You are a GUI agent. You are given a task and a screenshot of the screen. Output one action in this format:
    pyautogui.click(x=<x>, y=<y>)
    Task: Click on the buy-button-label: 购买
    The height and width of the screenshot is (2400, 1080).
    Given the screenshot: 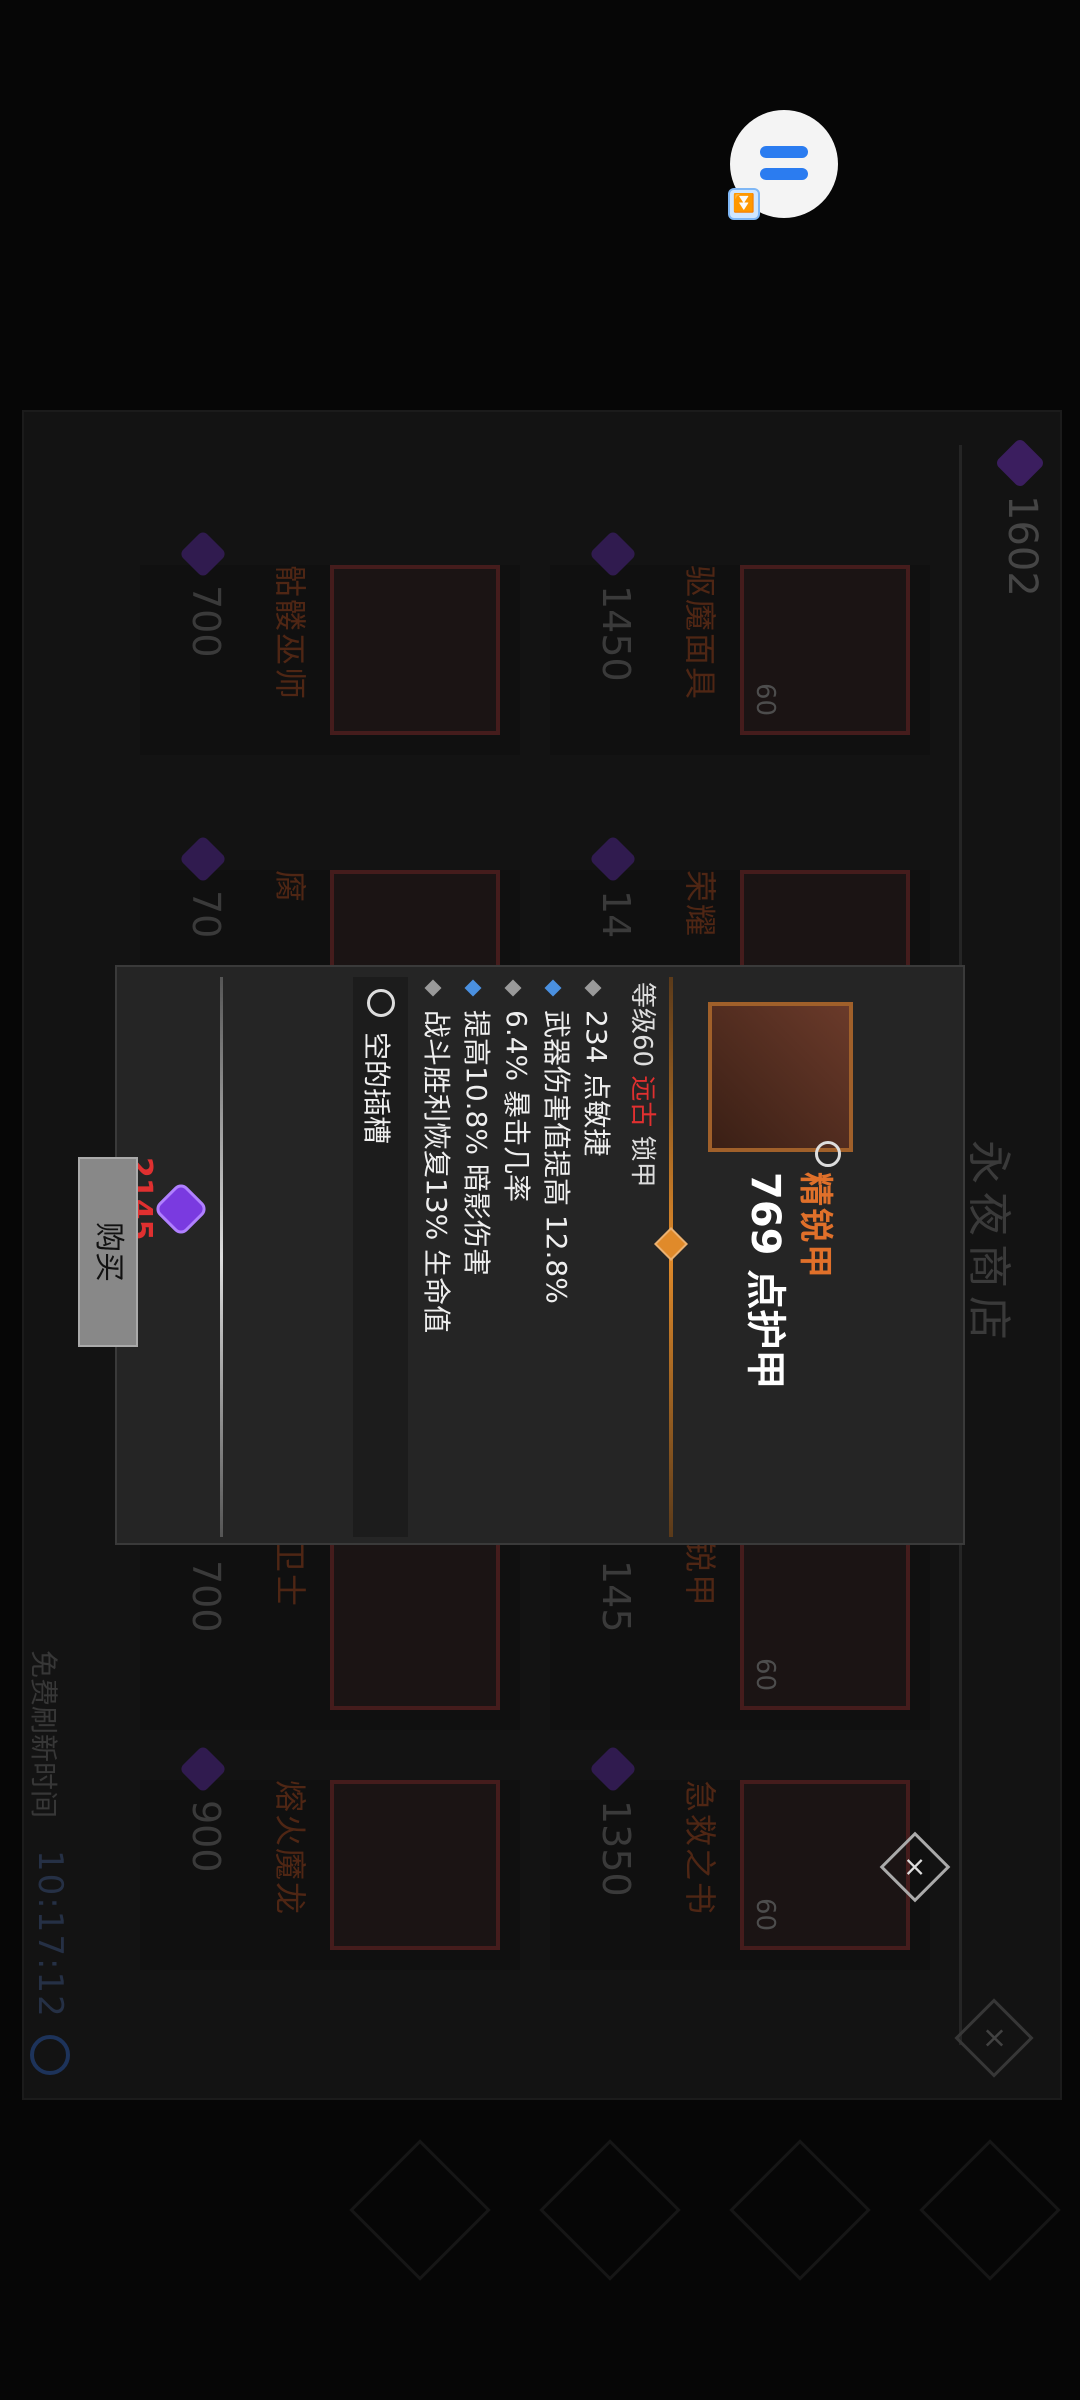 What is the action you would take?
    pyautogui.click(x=108, y=1252)
    